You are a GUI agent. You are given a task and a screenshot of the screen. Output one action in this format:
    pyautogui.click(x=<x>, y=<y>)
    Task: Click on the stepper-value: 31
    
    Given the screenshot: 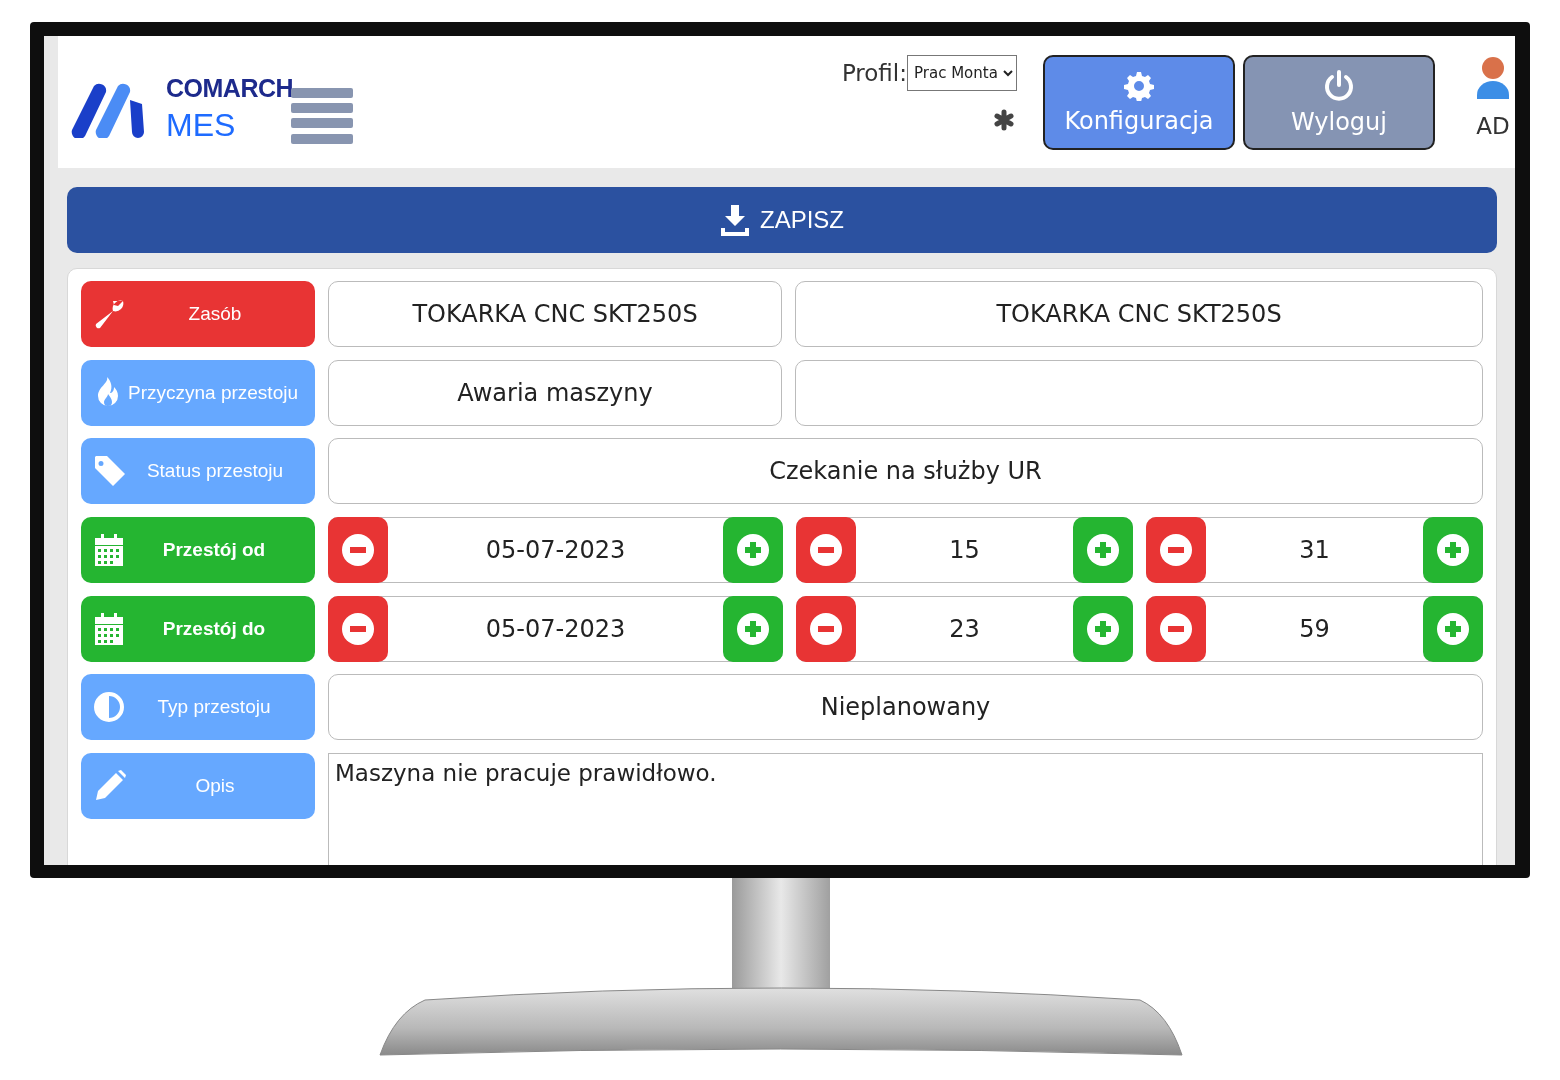 What is the action you would take?
    pyautogui.click(x=1314, y=551)
    